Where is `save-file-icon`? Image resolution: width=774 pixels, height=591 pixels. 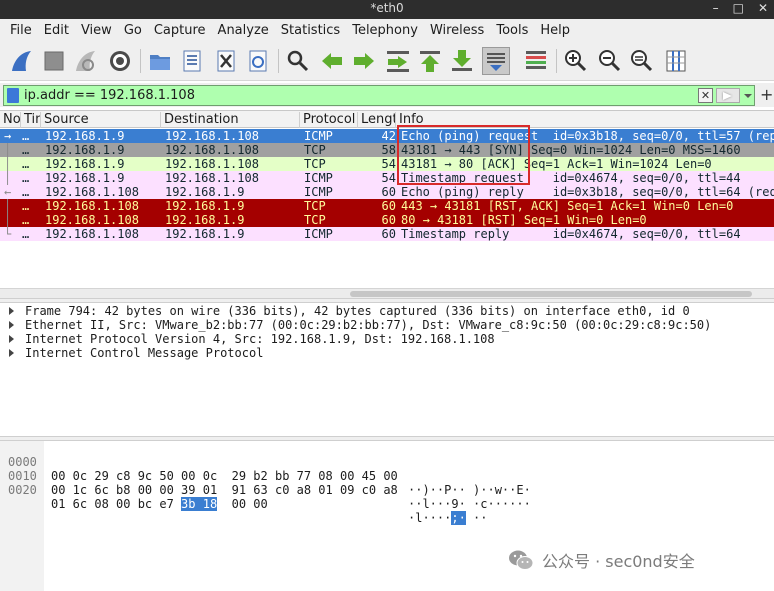 save-file-icon is located at coordinates (192, 61).